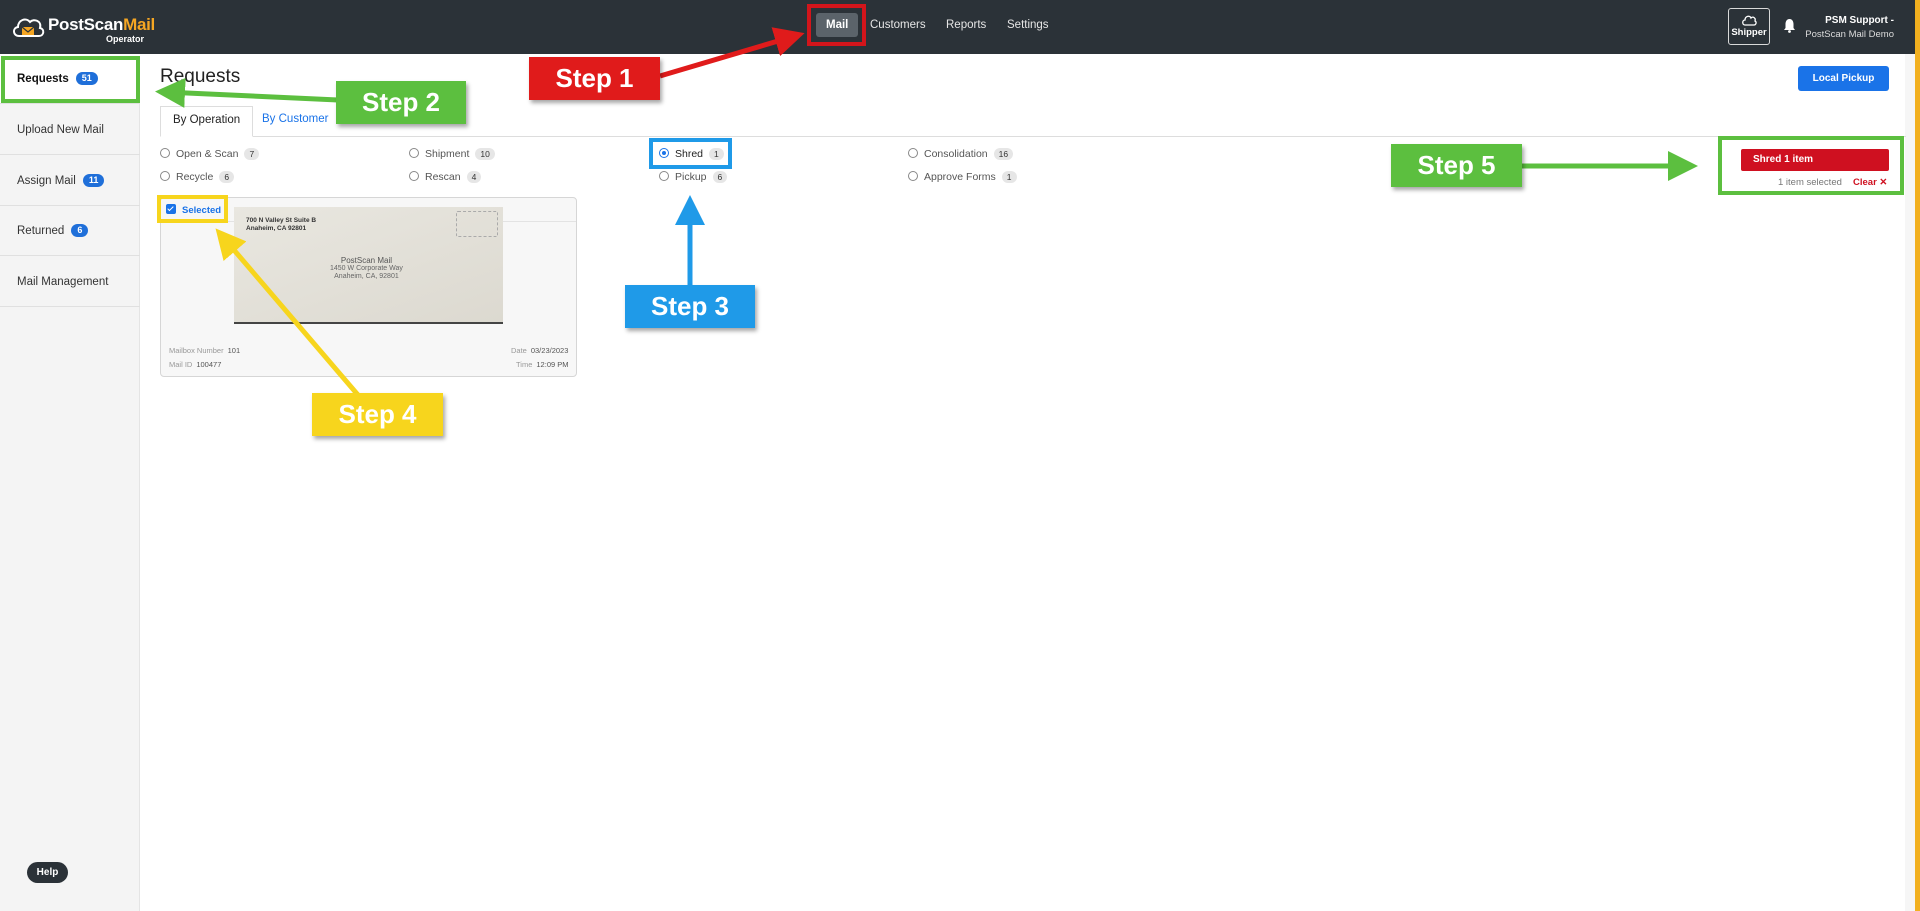 The height and width of the screenshot is (911, 1920). Describe the element at coordinates (29, 27) in the screenshot. I see `cloud-mail-icon` at that location.